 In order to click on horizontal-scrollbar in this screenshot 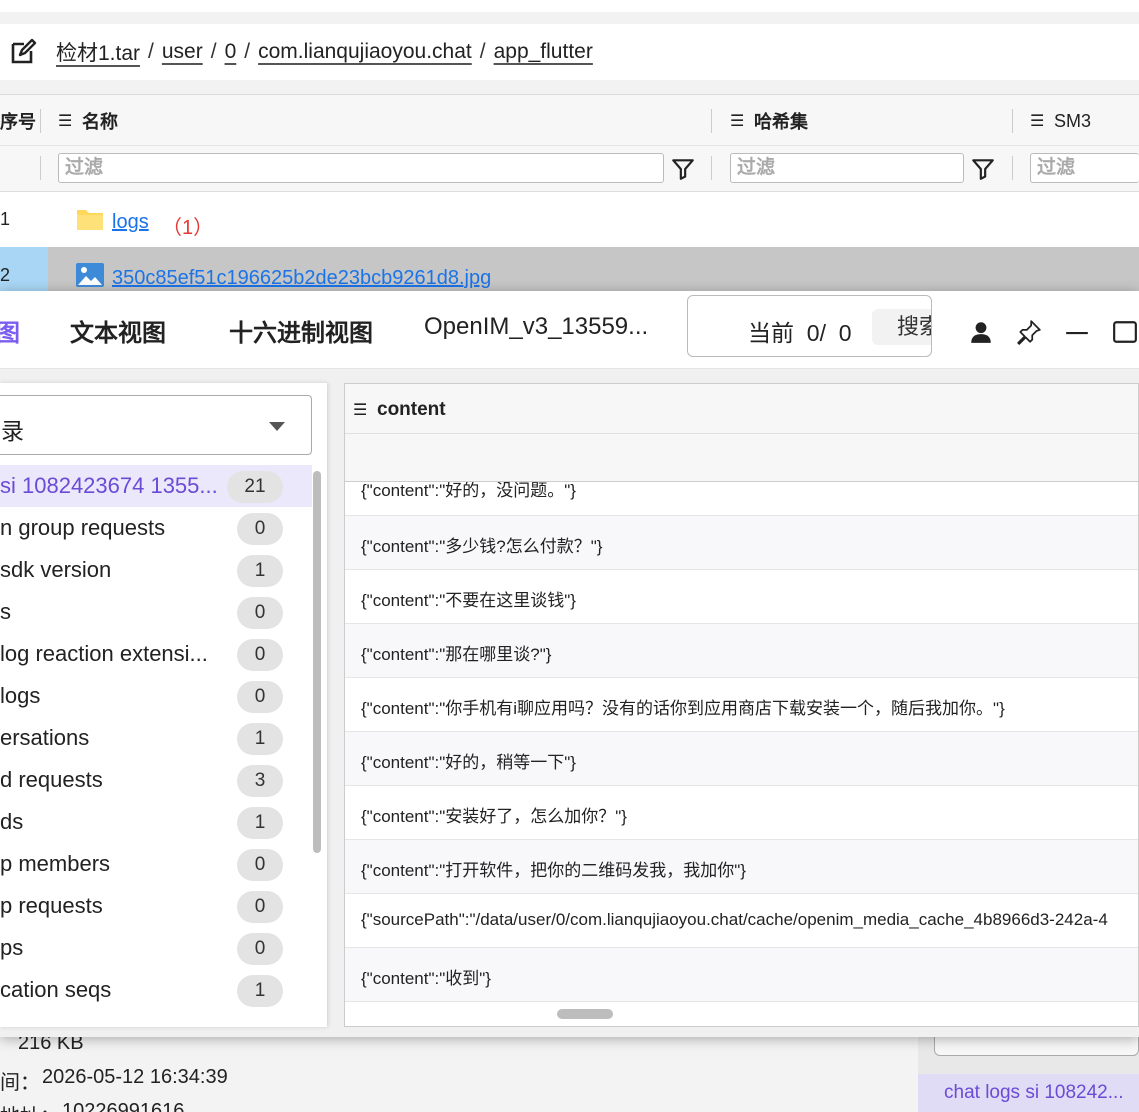, I will do `click(585, 1014)`.